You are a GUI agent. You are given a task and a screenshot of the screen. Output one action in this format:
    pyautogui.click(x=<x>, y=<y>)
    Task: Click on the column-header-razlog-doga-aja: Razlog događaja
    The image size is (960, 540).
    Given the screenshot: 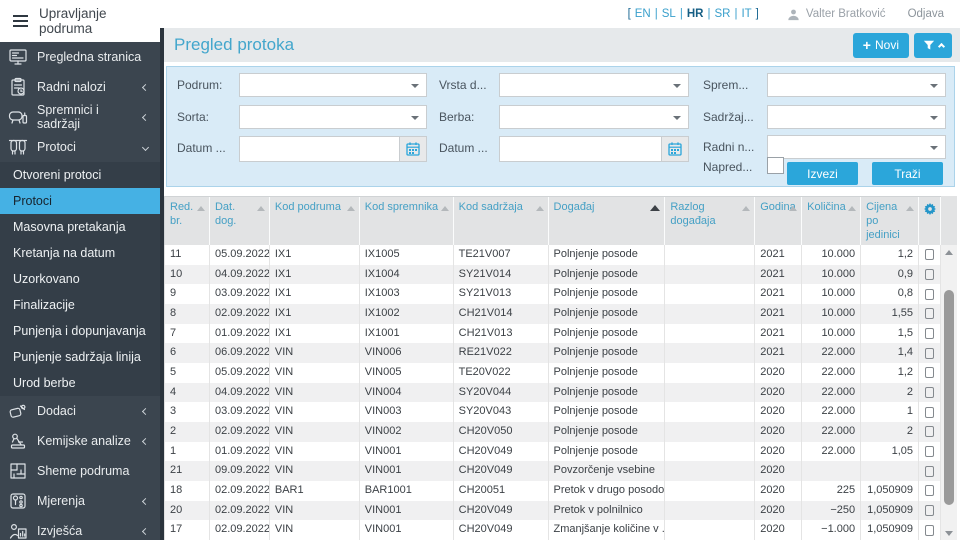 What is the action you would take?
    pyautogui.click(x=710, y=221)
    